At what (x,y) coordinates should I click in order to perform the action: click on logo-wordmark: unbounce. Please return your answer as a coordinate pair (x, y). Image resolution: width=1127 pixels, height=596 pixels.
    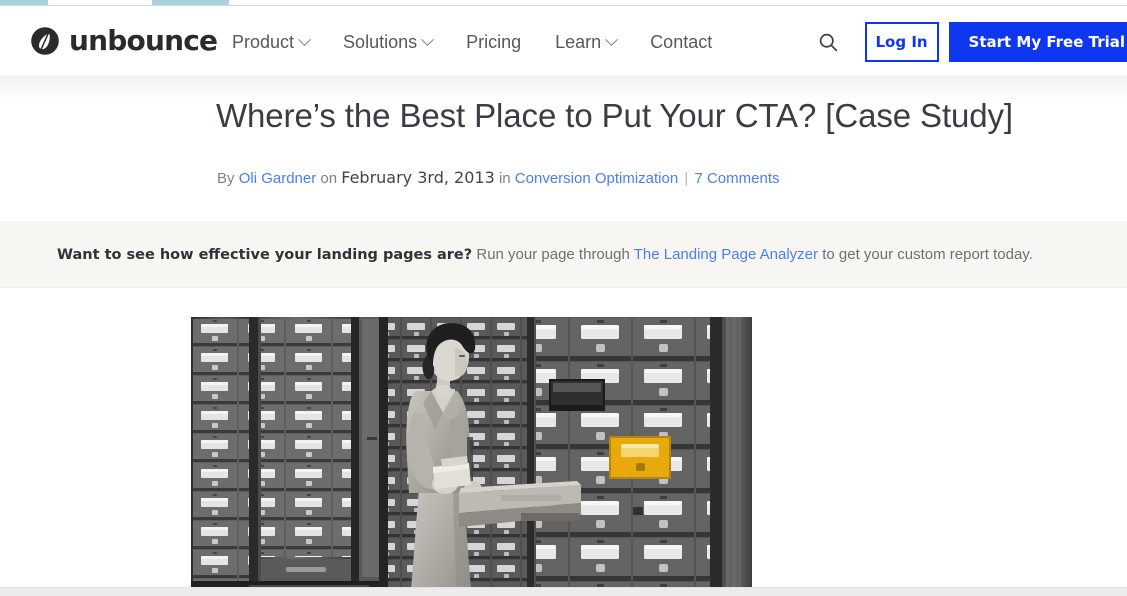
    Looking at the image, I should click on (143, 40).